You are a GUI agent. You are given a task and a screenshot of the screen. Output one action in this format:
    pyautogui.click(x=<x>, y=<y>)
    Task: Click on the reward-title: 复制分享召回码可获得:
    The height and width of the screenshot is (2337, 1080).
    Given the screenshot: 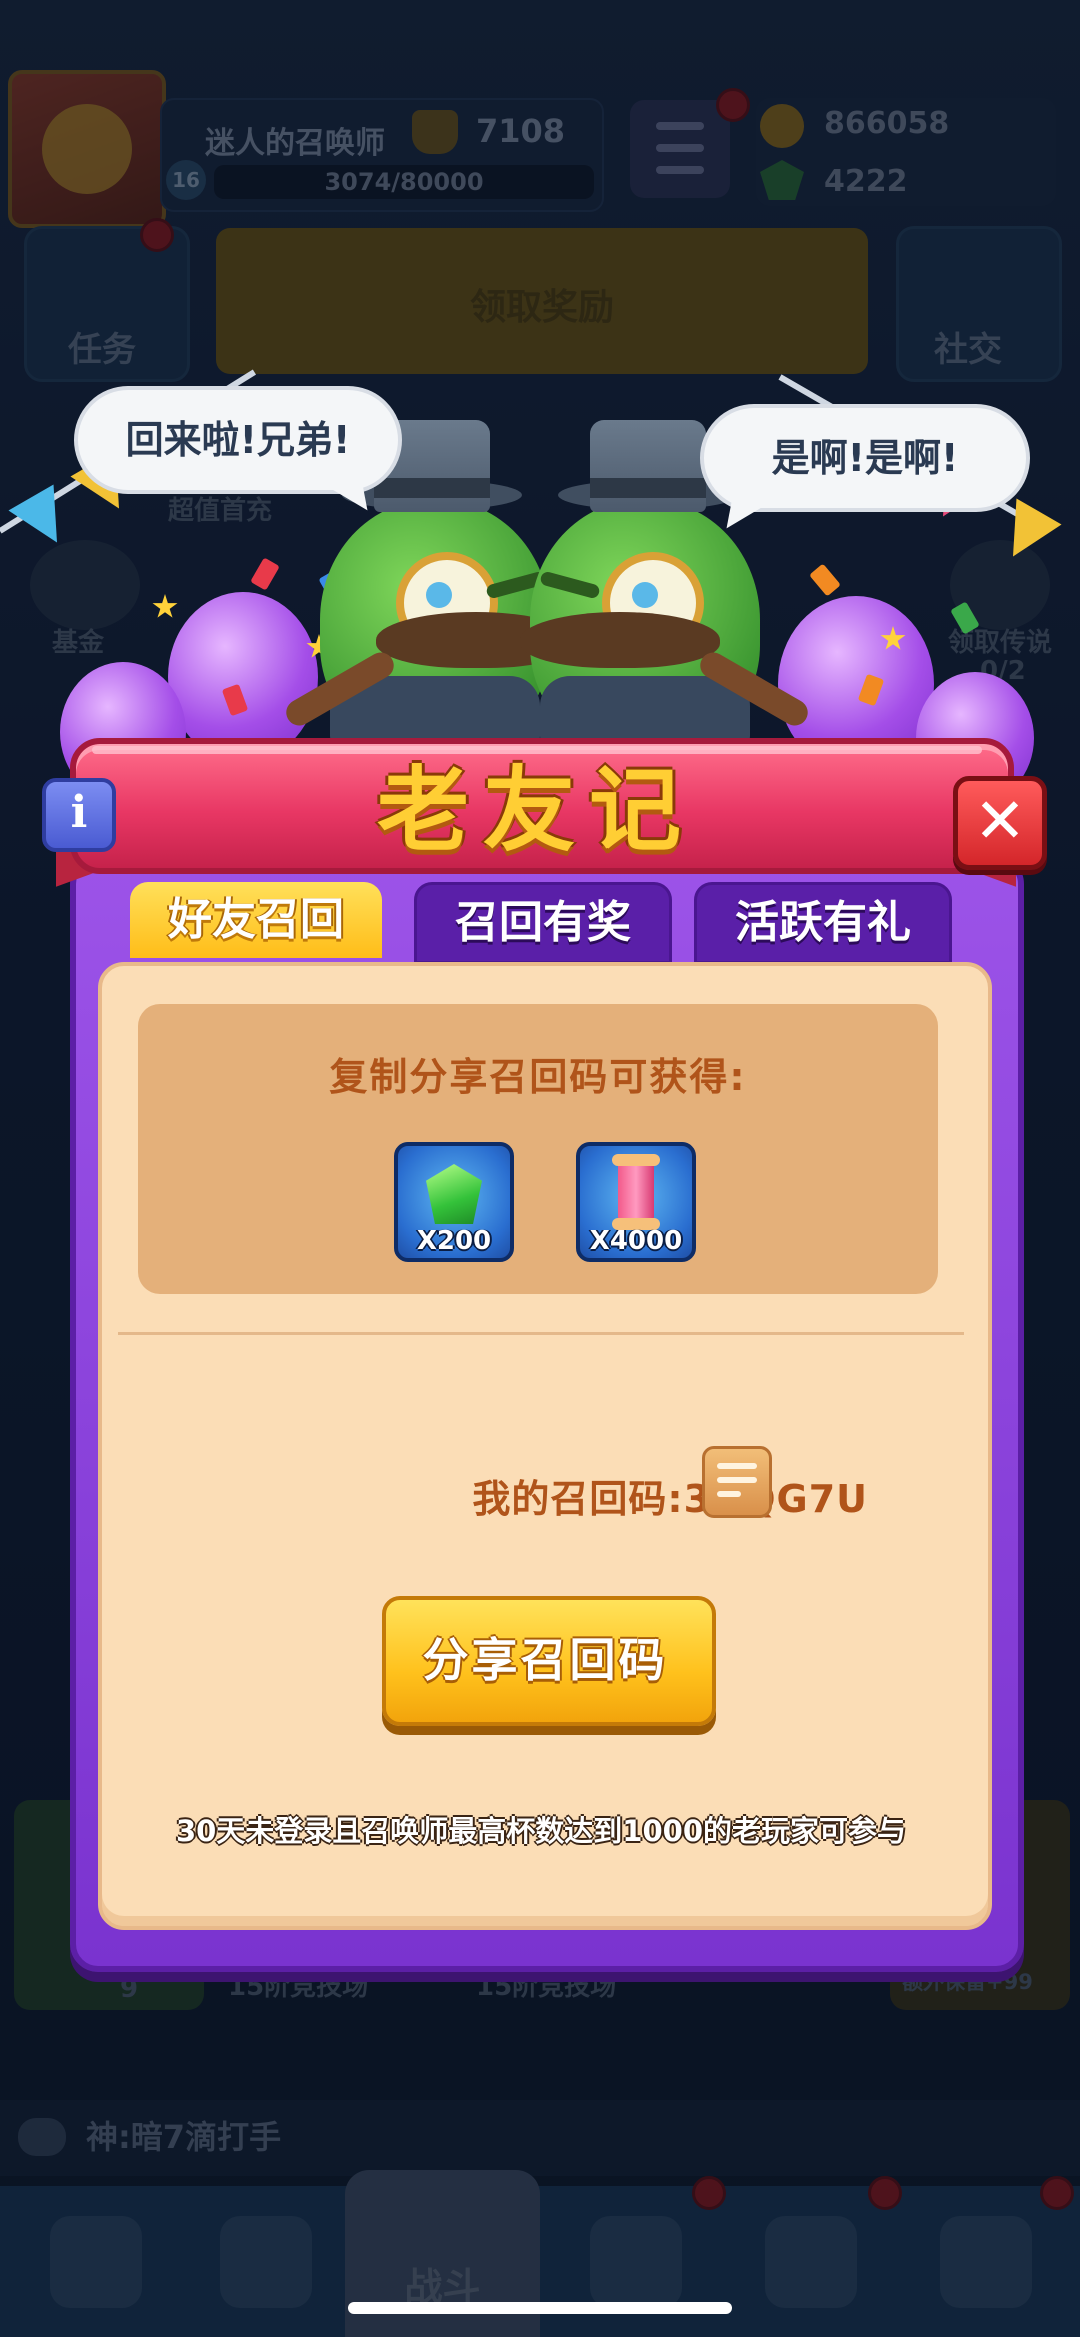 What is the action you would take?
    pyautogui.click(x=538, y=1077)
    